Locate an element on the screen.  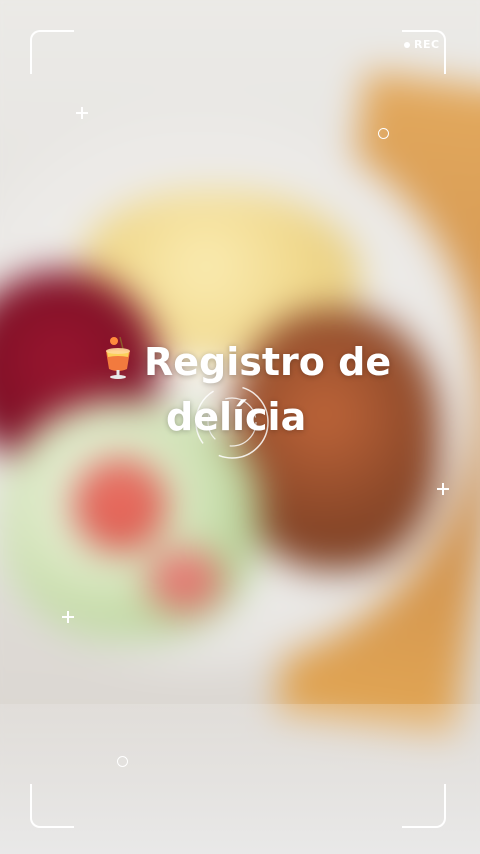
rec-indicator: REC is located at coordinates (422, 44).